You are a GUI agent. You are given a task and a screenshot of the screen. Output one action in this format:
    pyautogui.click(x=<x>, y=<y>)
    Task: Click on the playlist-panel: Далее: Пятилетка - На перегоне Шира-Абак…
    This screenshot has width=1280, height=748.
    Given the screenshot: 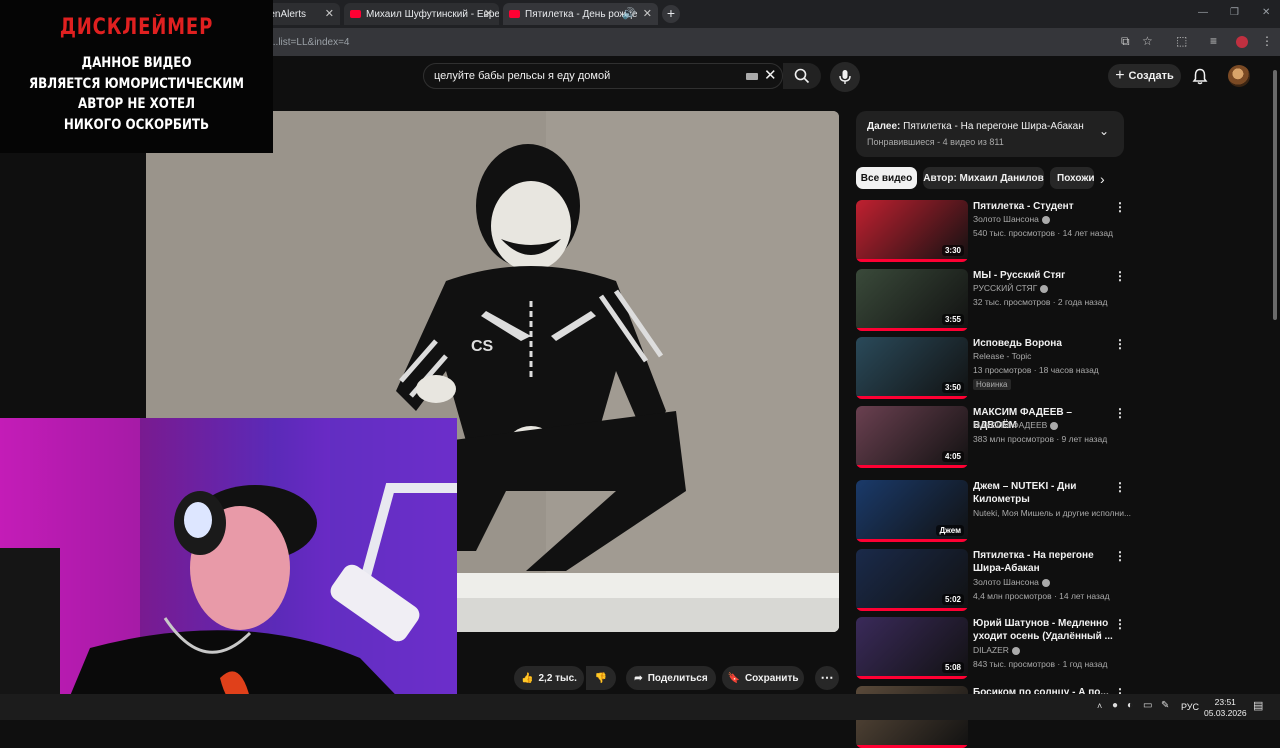 What is the action you would take?
    pyautogui.click(x=990, y=134)
    